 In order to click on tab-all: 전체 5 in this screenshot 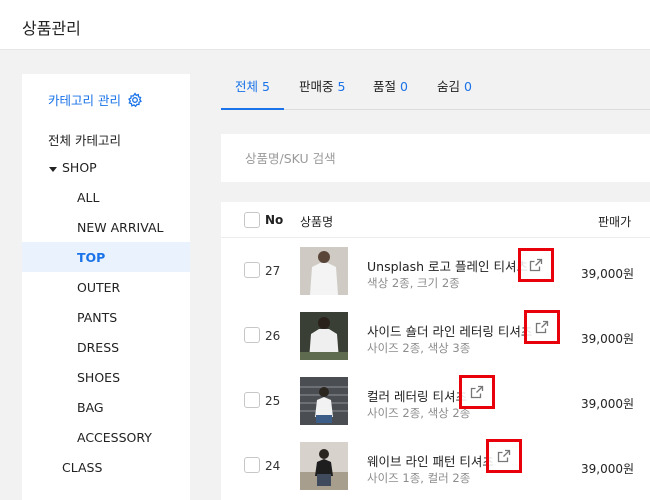, I will do `click(252, 93)`.